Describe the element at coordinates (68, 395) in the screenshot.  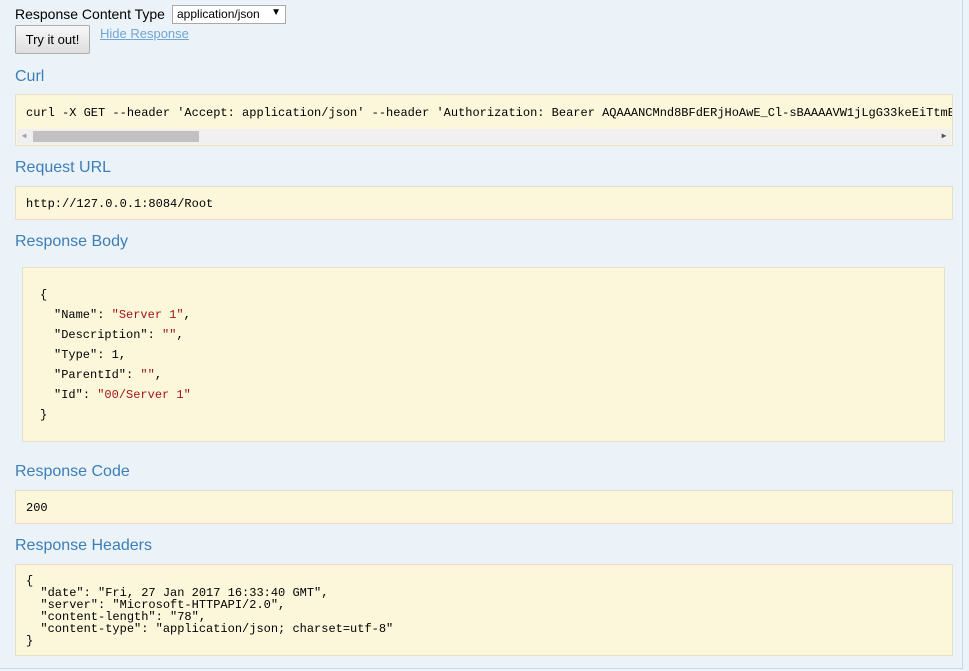
I see `json-key: "Id"` at that location.